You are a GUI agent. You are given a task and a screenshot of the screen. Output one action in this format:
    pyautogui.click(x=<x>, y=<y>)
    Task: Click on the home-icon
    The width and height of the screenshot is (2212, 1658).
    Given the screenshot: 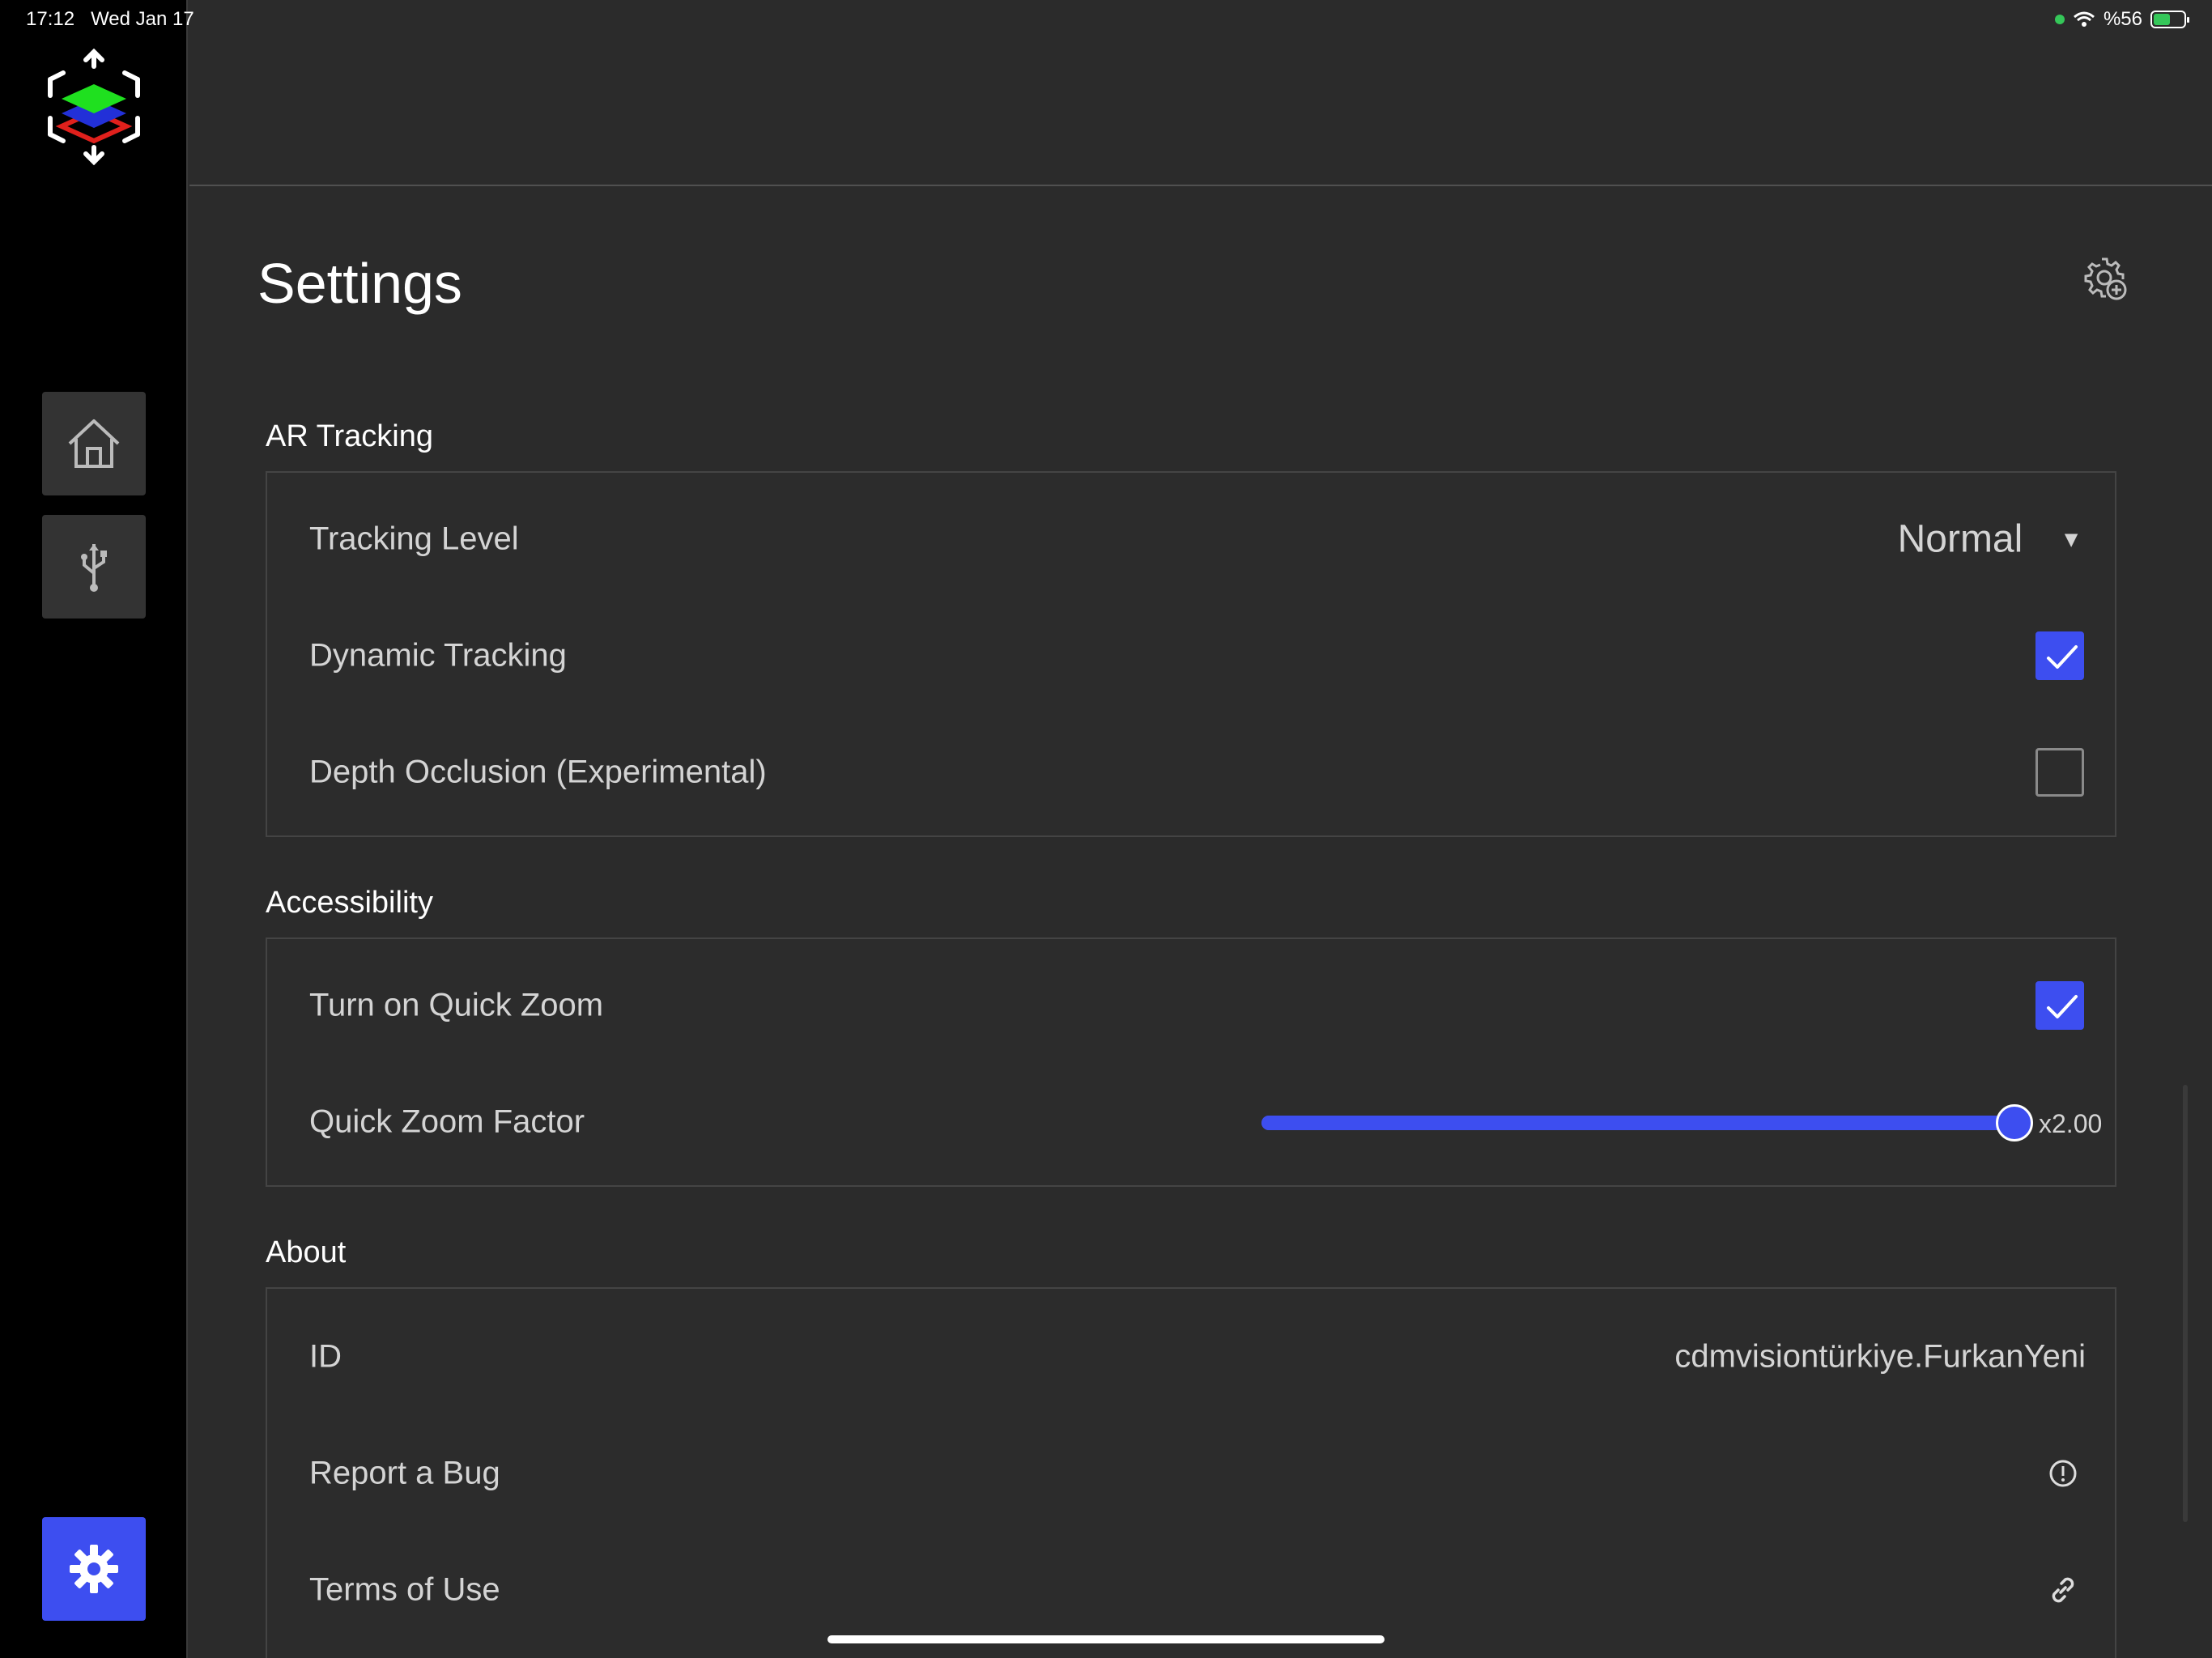 What is the action you would take?
    pyautogui.click(x=94, y=443)
    